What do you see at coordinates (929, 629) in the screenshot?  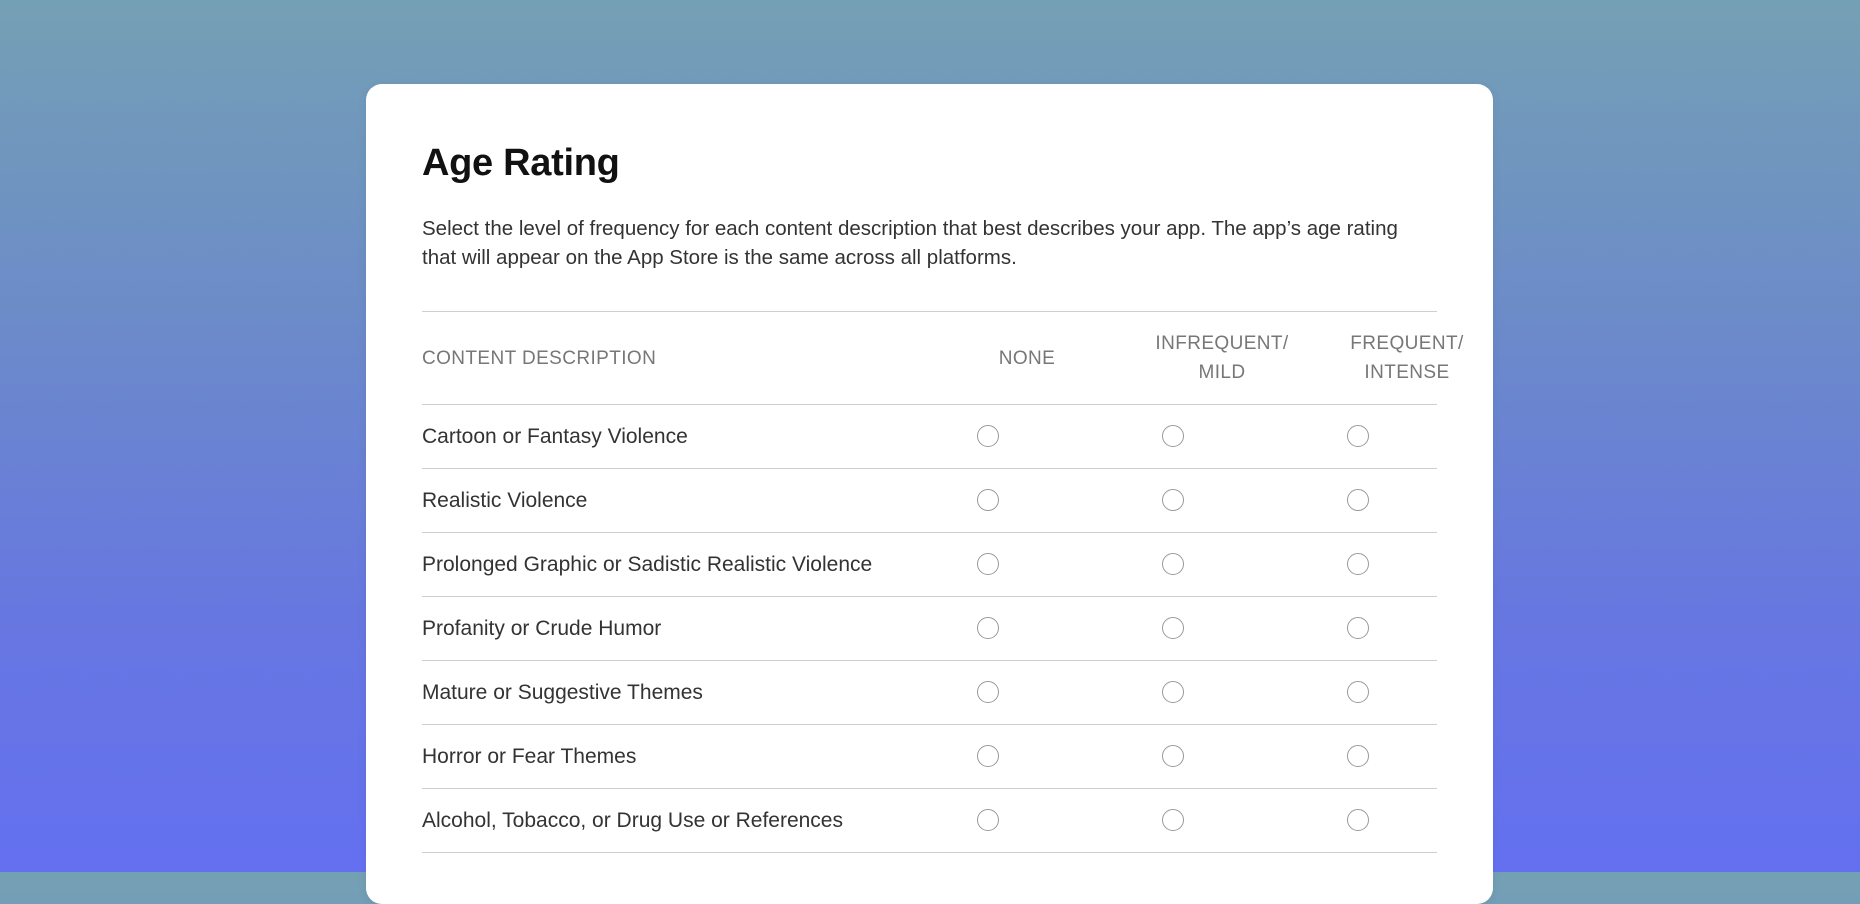 I see `table-row: Profanity or Crude Humor` at bounding box center [929, 629].